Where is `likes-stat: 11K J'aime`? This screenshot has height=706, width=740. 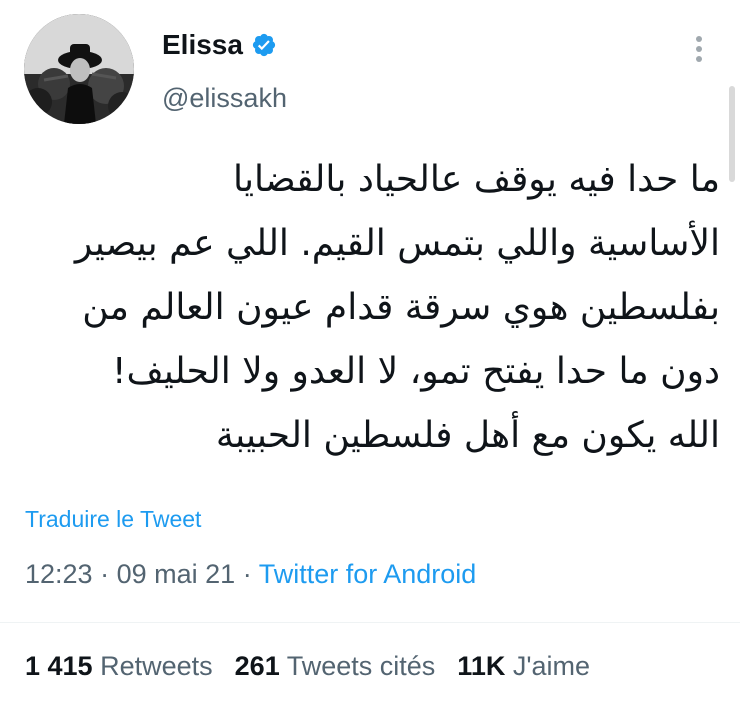 likes-stat: 11K J'aime is located at coordinates (523, 666).